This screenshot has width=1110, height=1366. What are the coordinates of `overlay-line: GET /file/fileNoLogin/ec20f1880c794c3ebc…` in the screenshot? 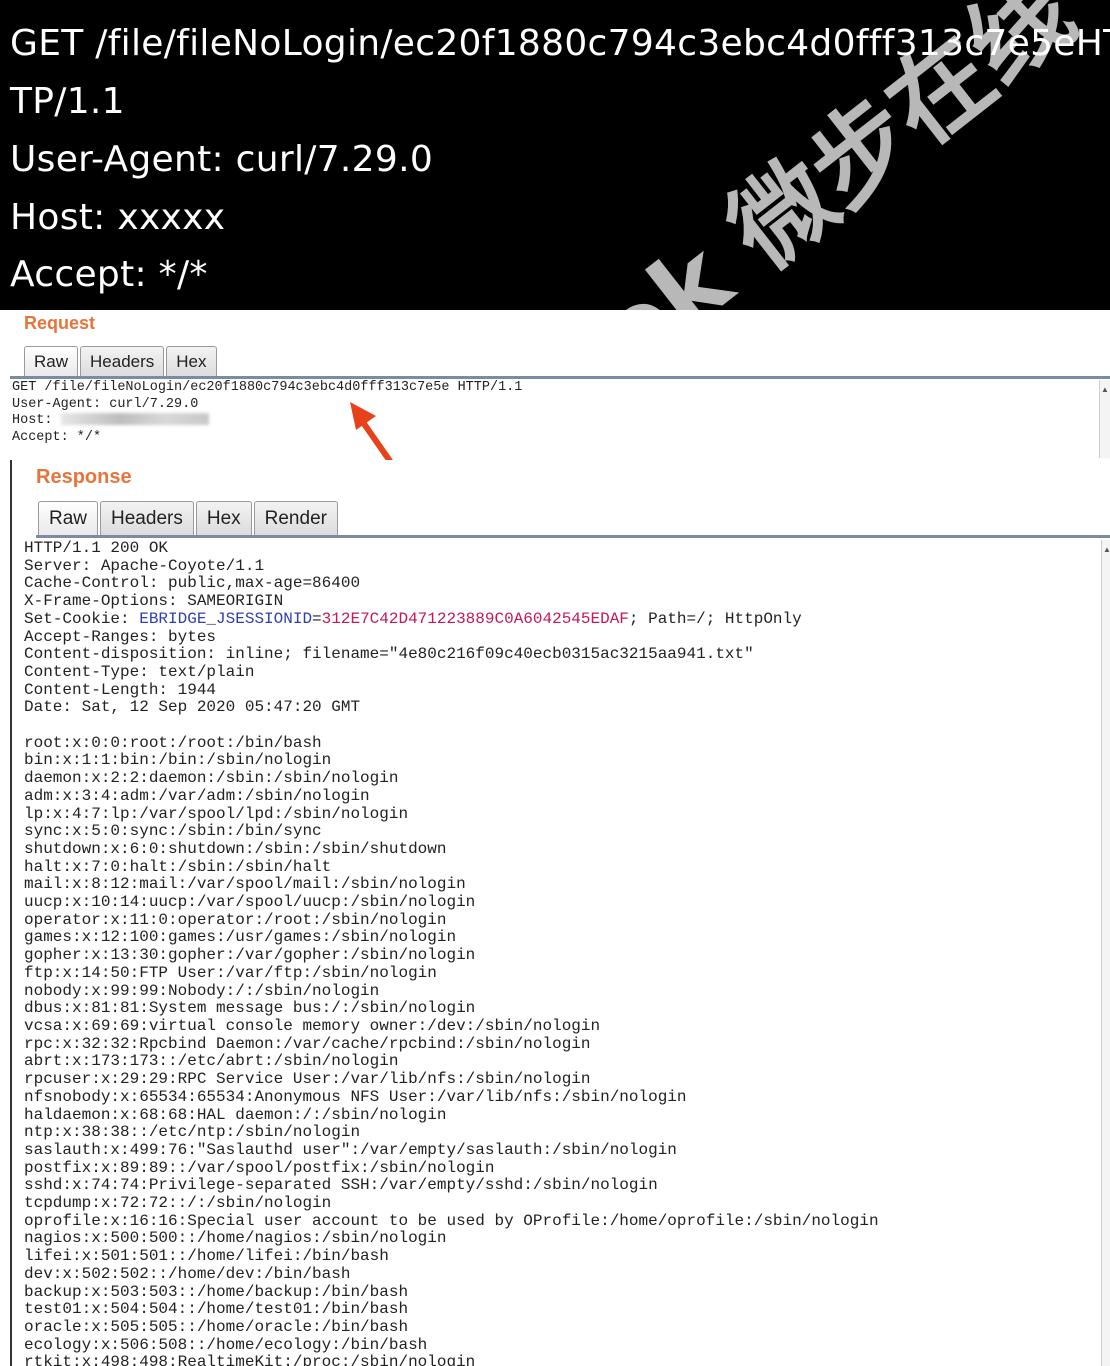 It's located at (560, 43).